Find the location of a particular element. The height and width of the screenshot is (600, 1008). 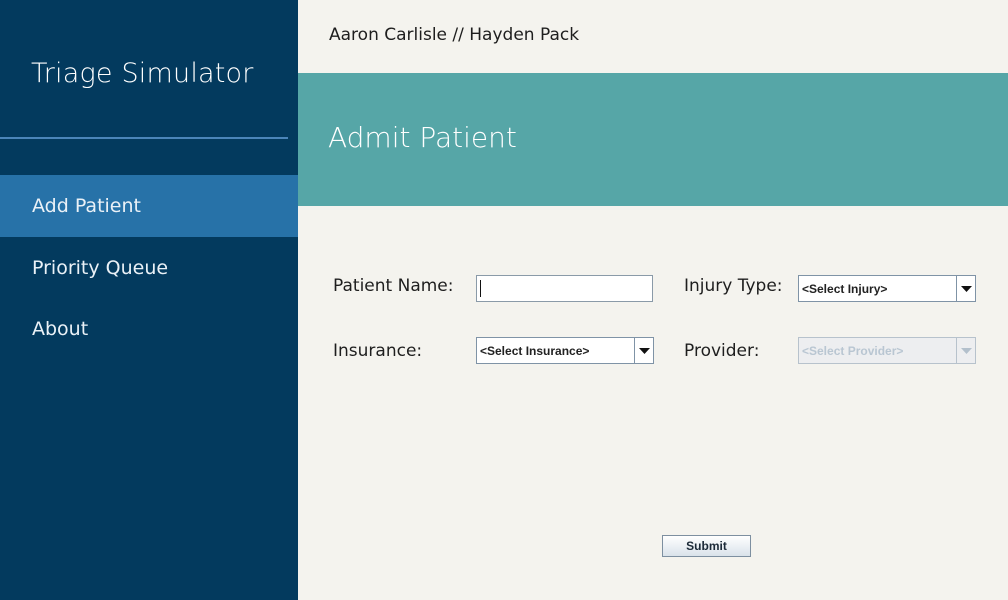

injury-type-label: Injury Type: is located at coordinates (733, 286).